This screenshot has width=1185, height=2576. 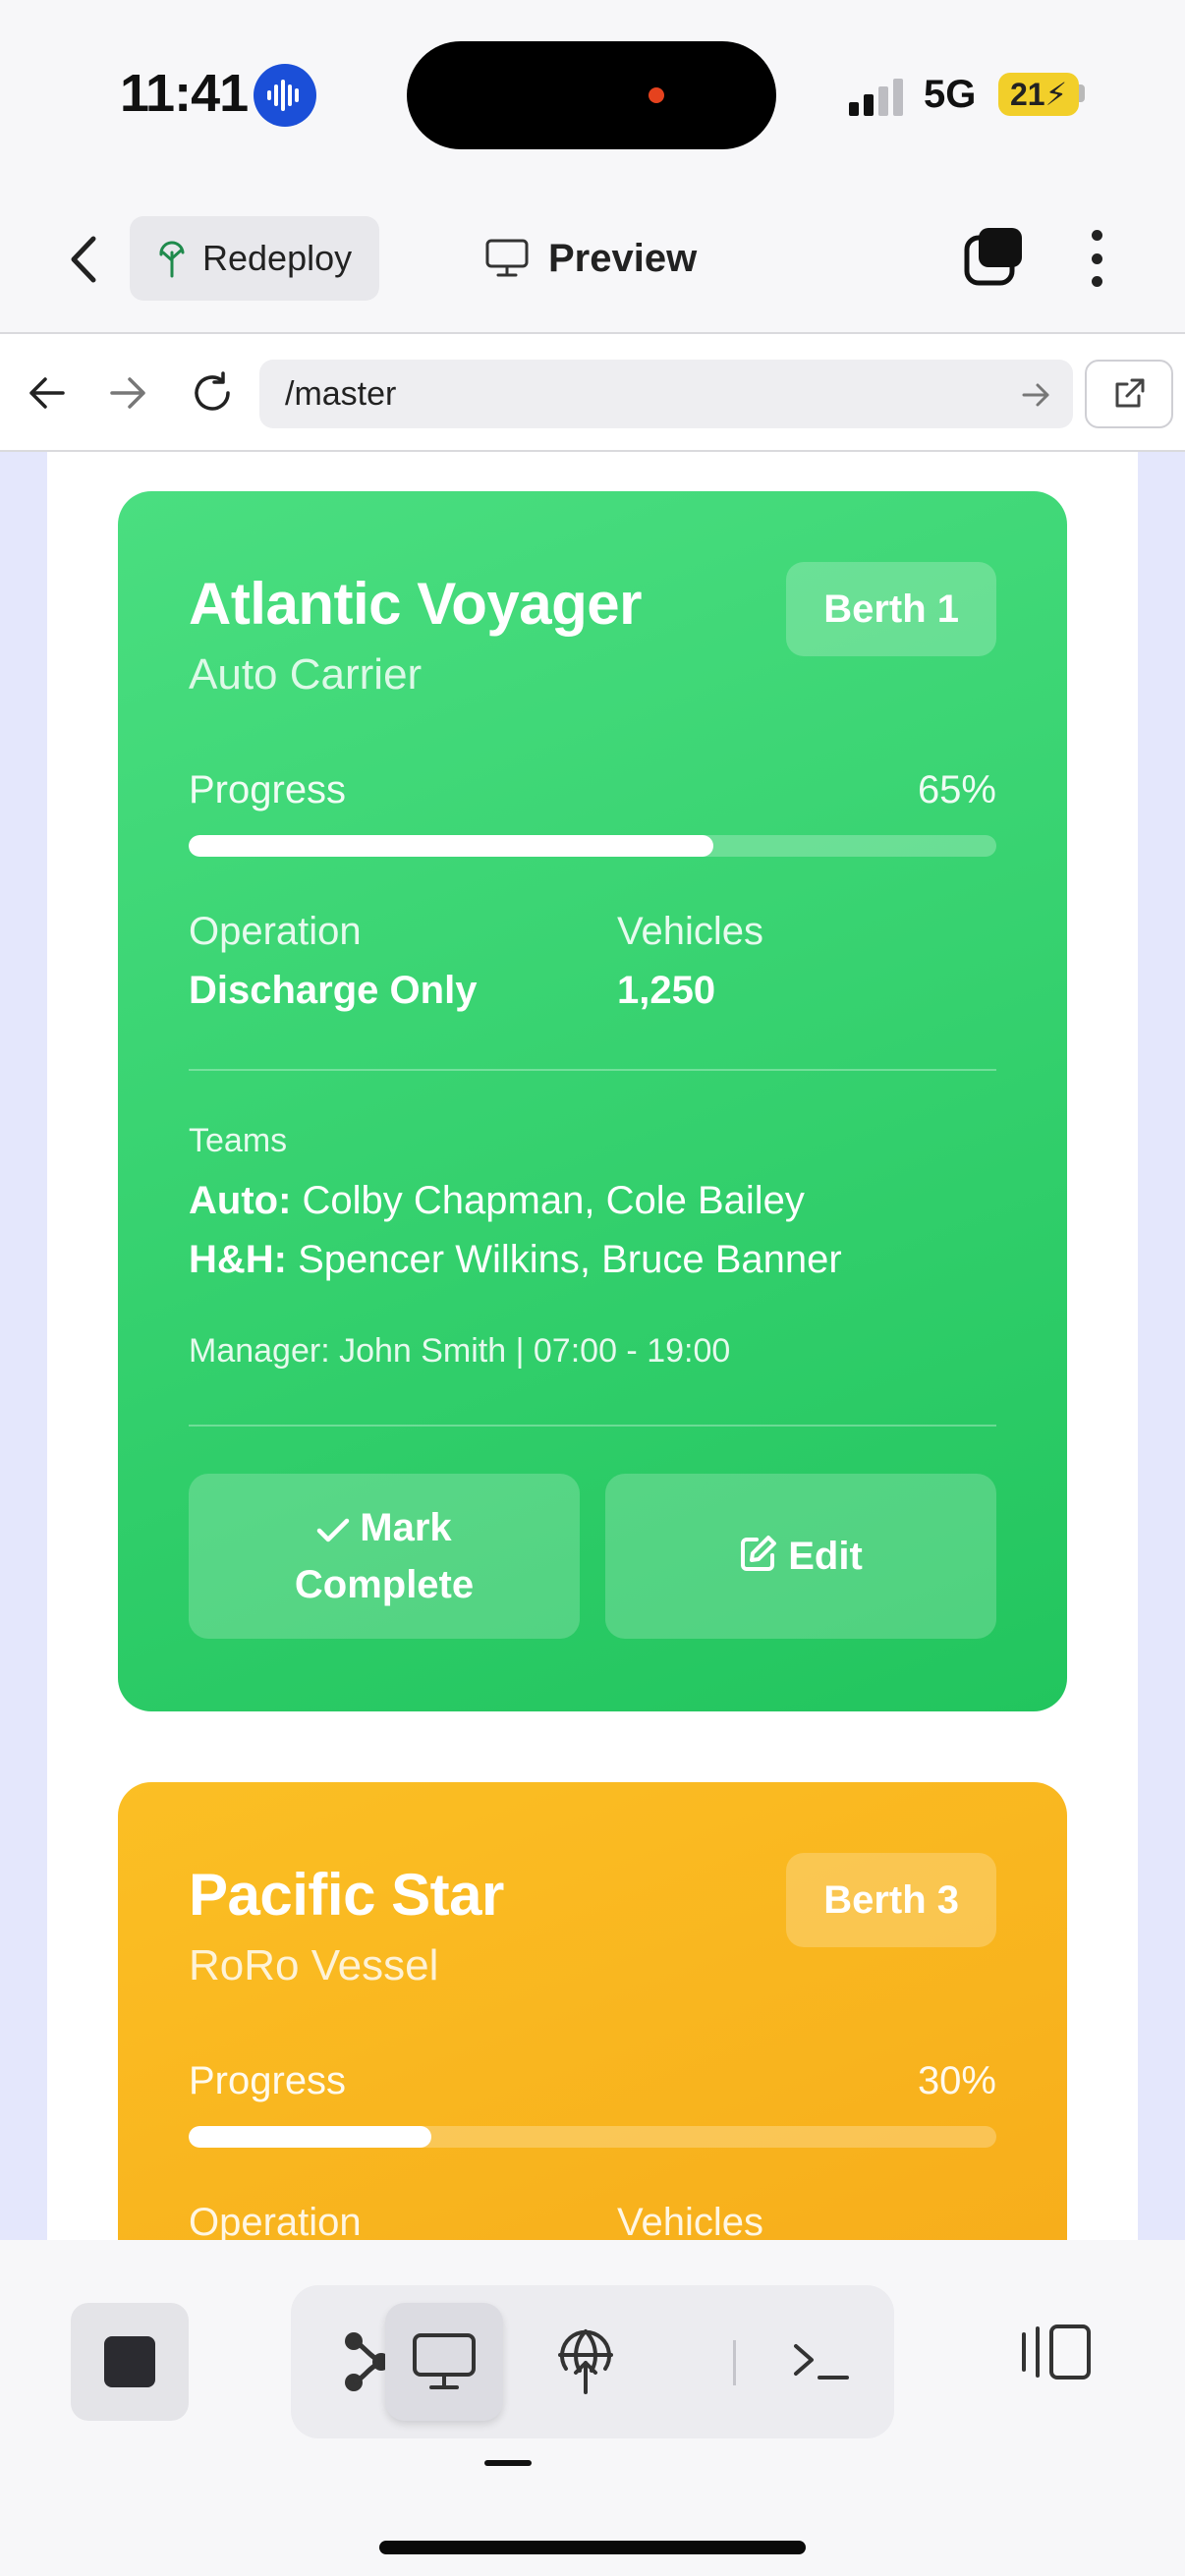 I want to click on browser-url-row: /master, so click(x=592, y=393).